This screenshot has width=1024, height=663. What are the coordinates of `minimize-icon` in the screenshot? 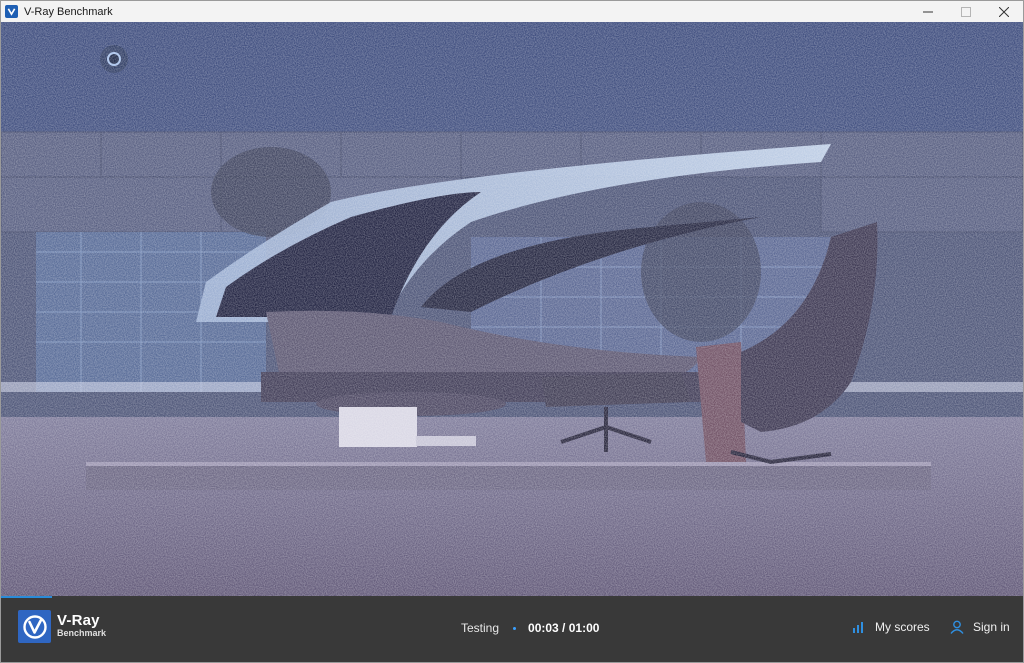 It's located at (928, 11).